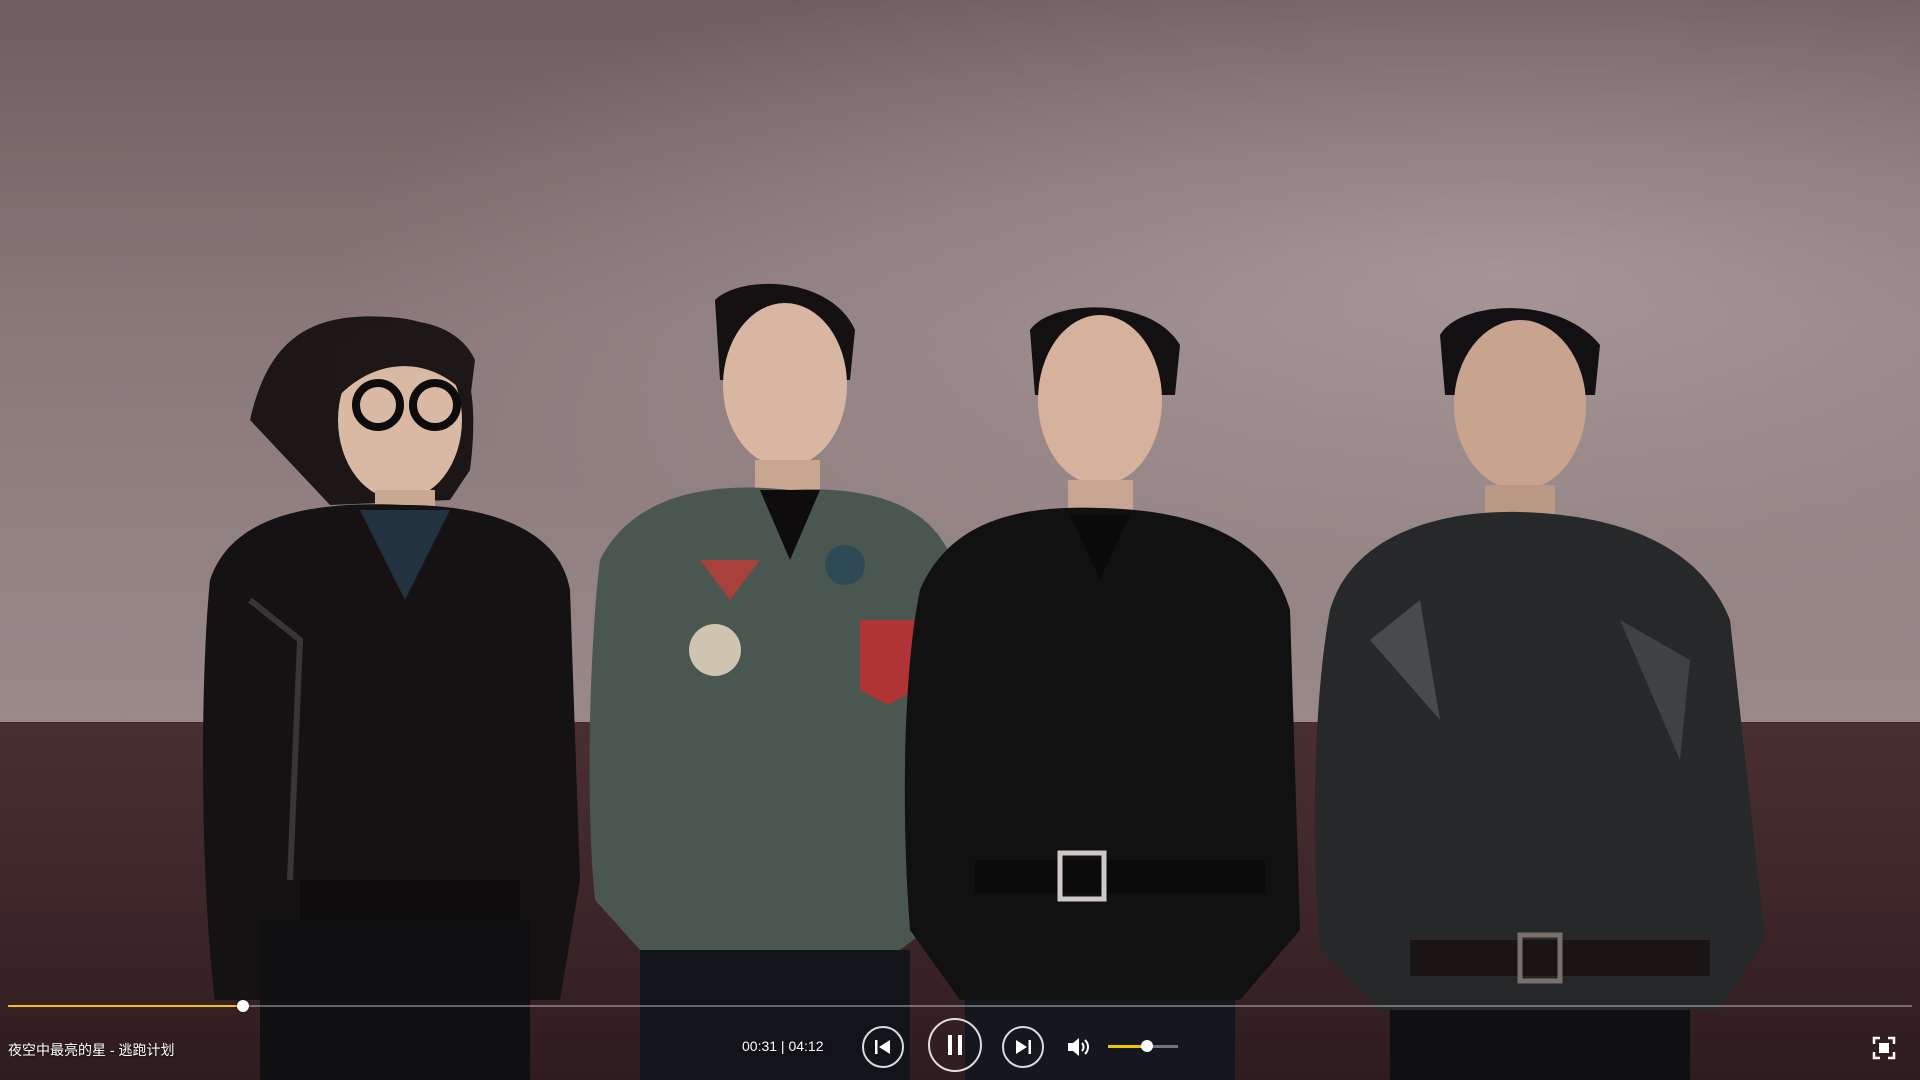 The image size is (1920, 1080). I want to click on pause-icon, so click(955, 1045).